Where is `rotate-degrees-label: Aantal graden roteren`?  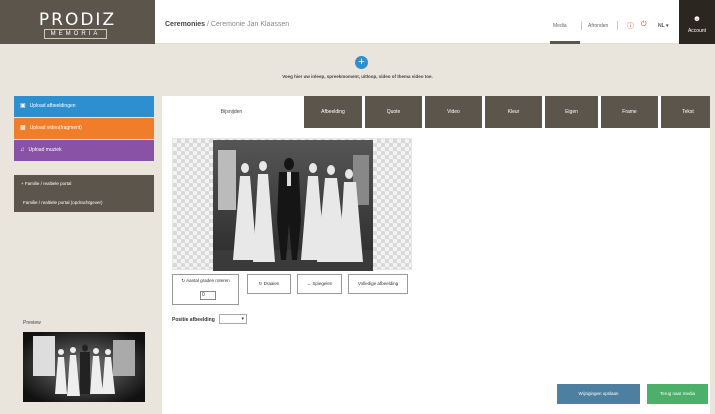 rotate-degrees-label: Aantal graden roteren is located at coordinates (208, 280).